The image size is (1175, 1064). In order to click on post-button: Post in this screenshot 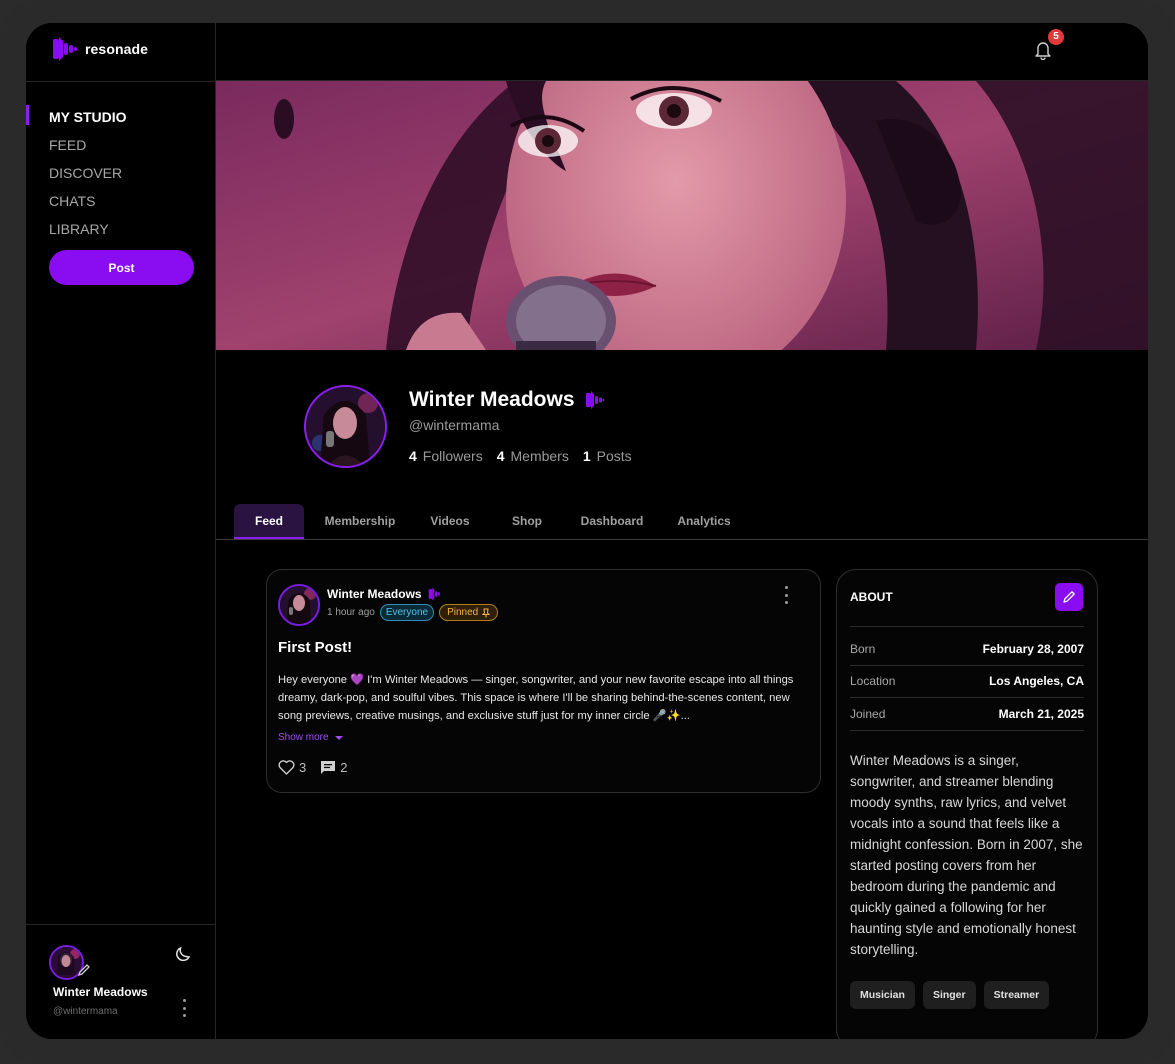, I will do `click(121, 267)`.